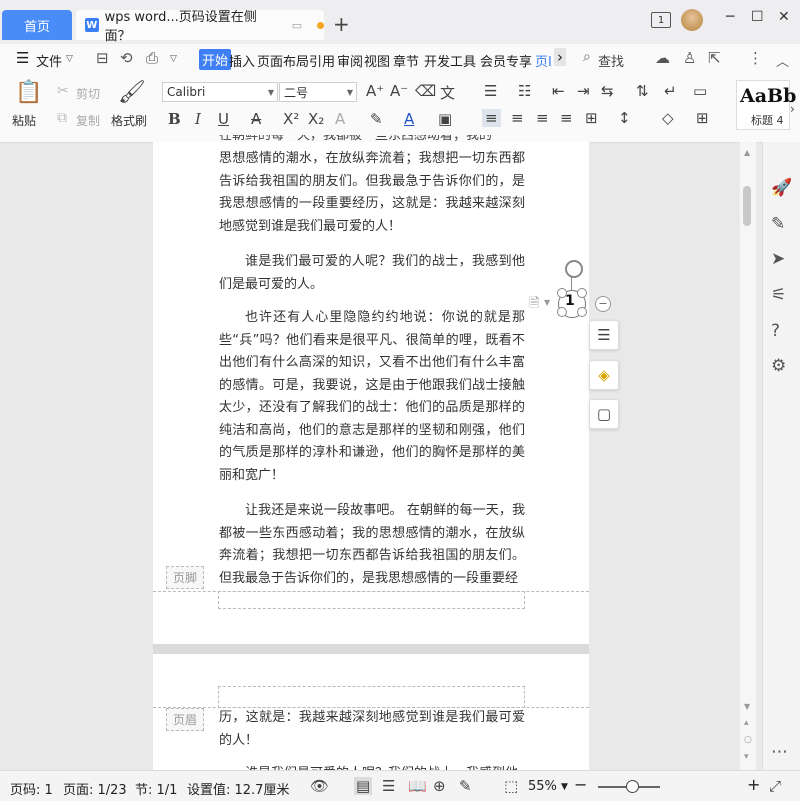  Describe the element at coordinates (88, 120) in the screenshot. I see `copy-button: 复制` at that location.